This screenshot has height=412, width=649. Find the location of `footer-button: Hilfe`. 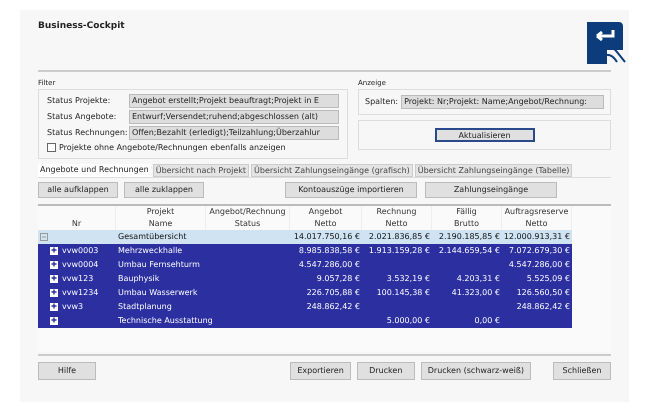

footer-button: Hilfe is located at coordinates (67, 371).